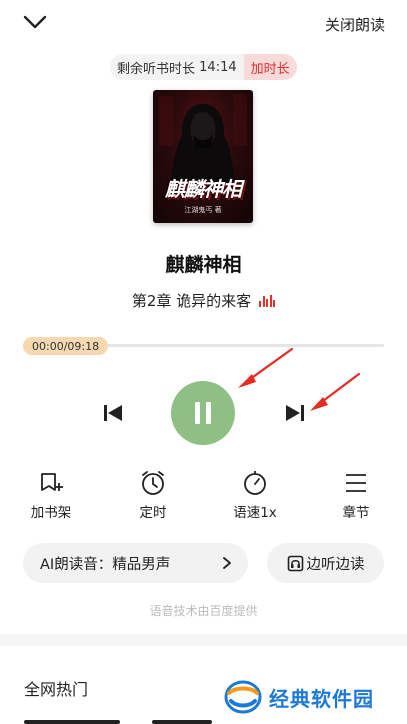 The height and width of the screenshot is (724, 407). I want to click on menu-list-icon, so click(356, 483).